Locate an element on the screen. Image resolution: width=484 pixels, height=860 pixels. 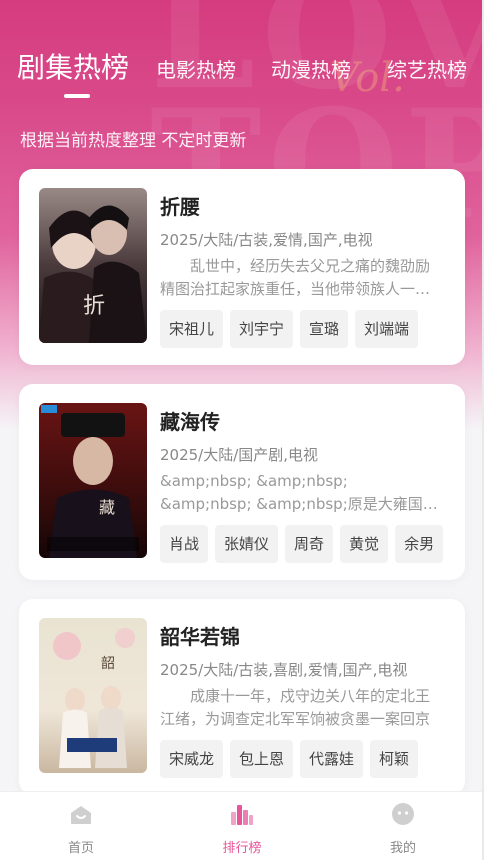
home-icon is located at coordinates (81, 814).